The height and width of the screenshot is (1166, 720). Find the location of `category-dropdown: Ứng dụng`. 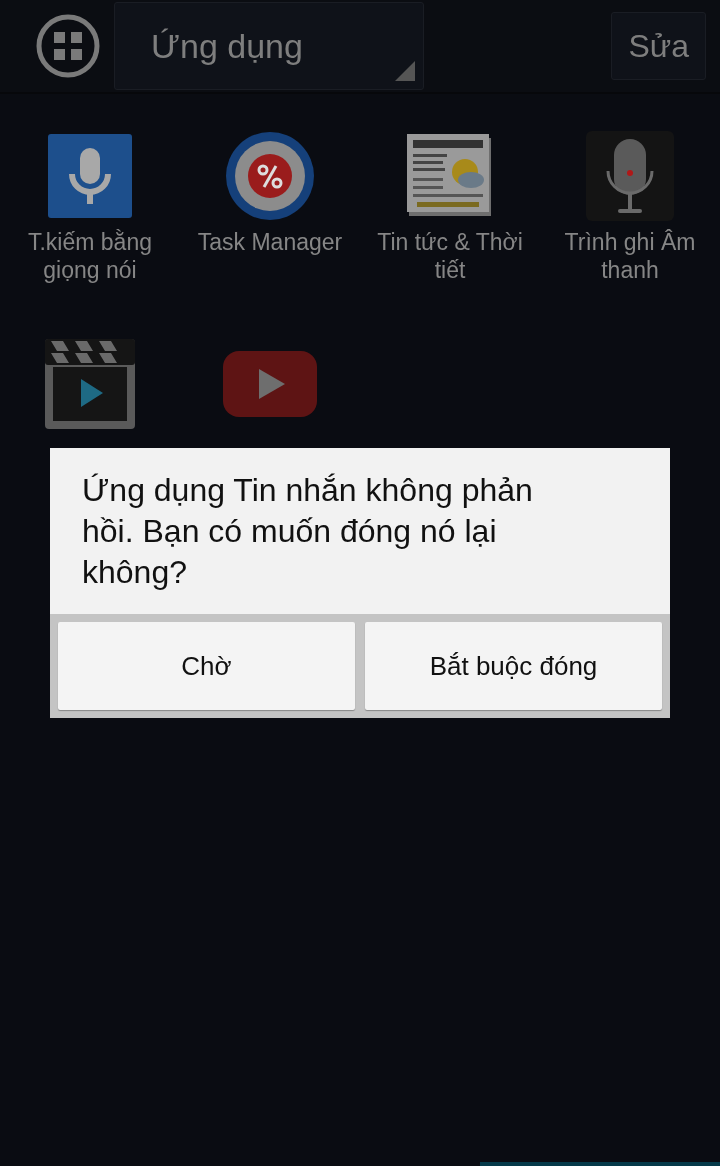

category-dropdown: Ứng dụng is located at coordinates (269, 46).